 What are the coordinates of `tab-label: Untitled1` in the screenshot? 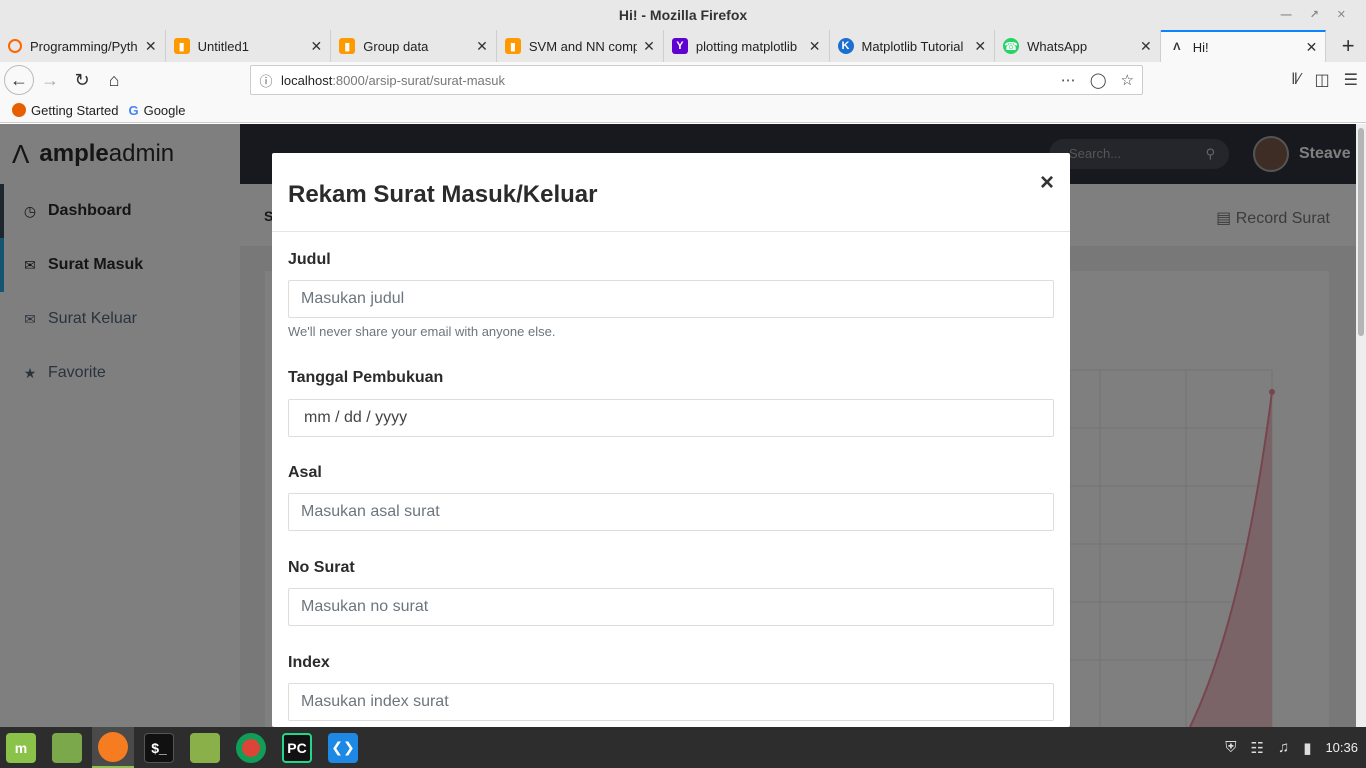 It's located at (223, 46).